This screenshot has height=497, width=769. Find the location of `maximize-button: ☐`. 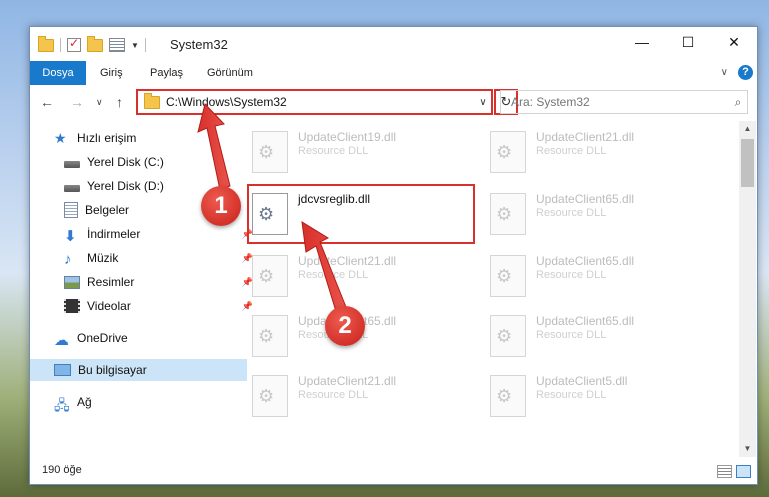

maximize-button: ☐ is located at coordinates (688, 42).